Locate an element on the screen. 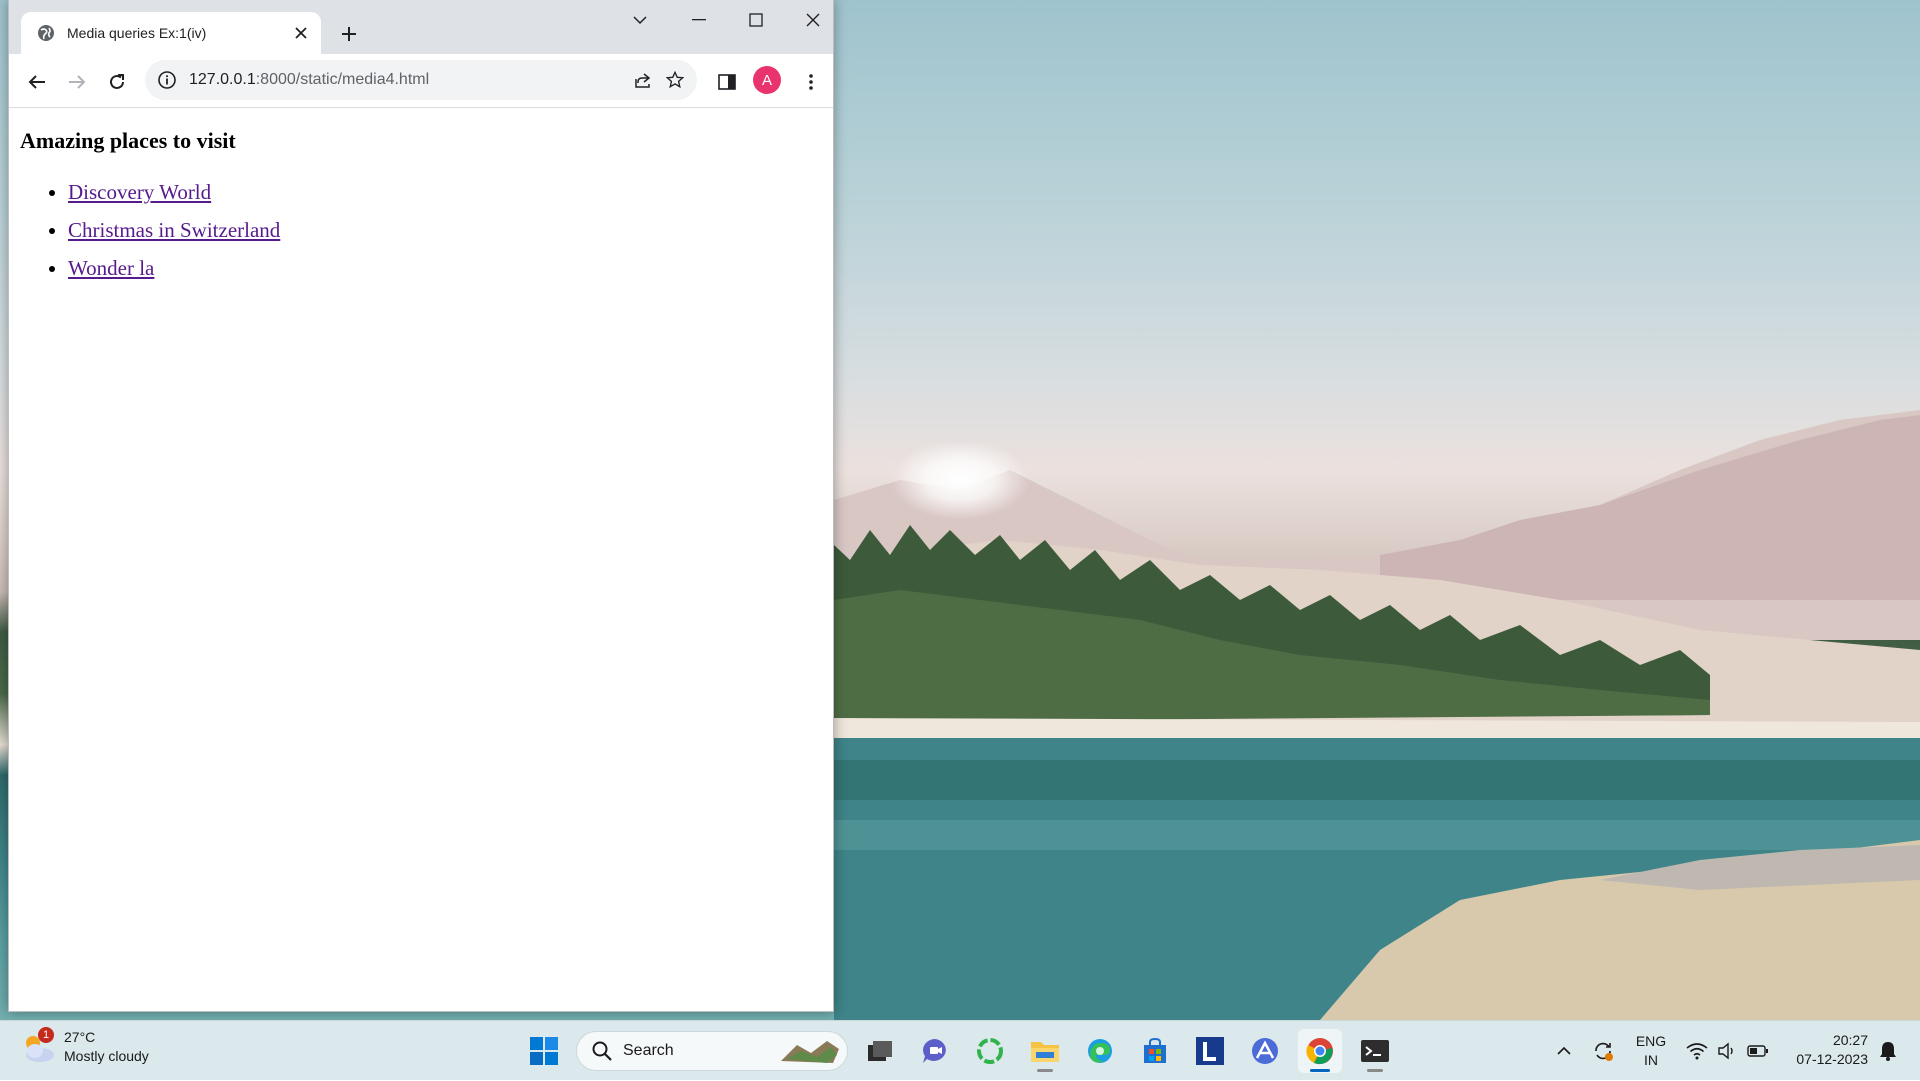 This screenshot has height=1081, width=1920. list-item: Wonder la is located at coordinates (450, 268).